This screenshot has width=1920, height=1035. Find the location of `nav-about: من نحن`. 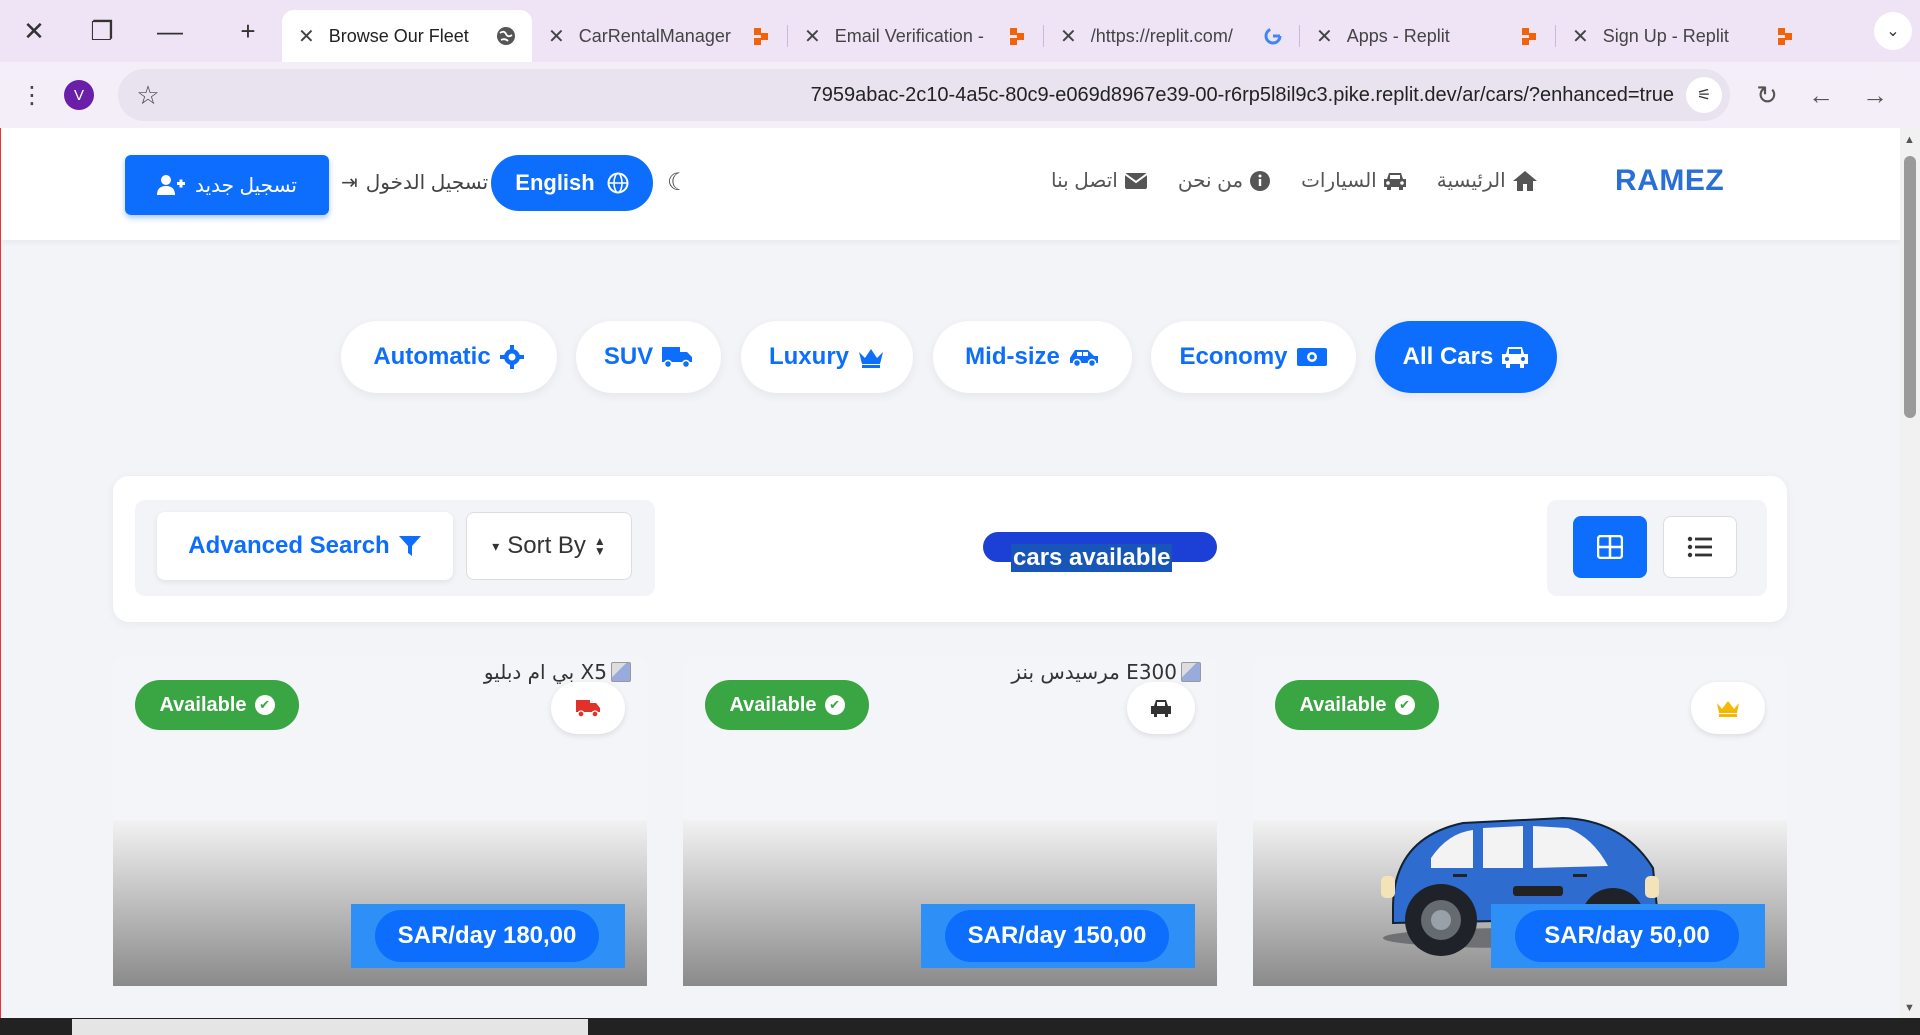

nav-about: من نحن is located at coordinates (1224, 180).